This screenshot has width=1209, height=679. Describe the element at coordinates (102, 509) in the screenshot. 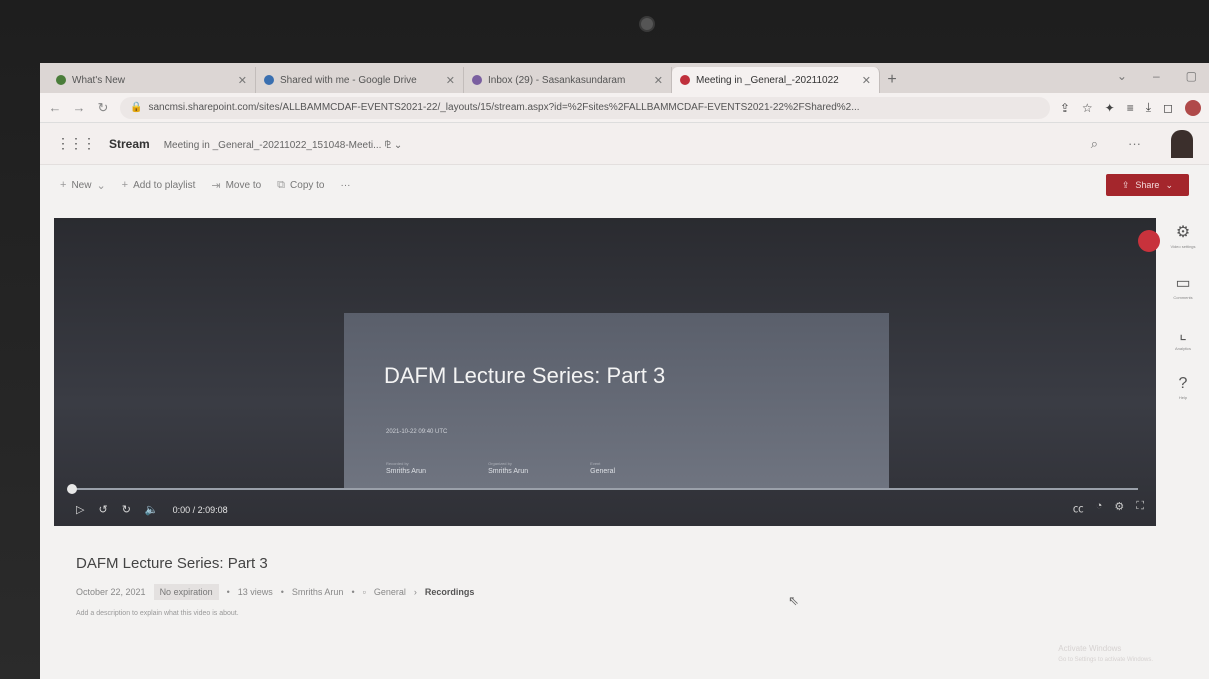

I see `rewind-icon: ↺` at that location.